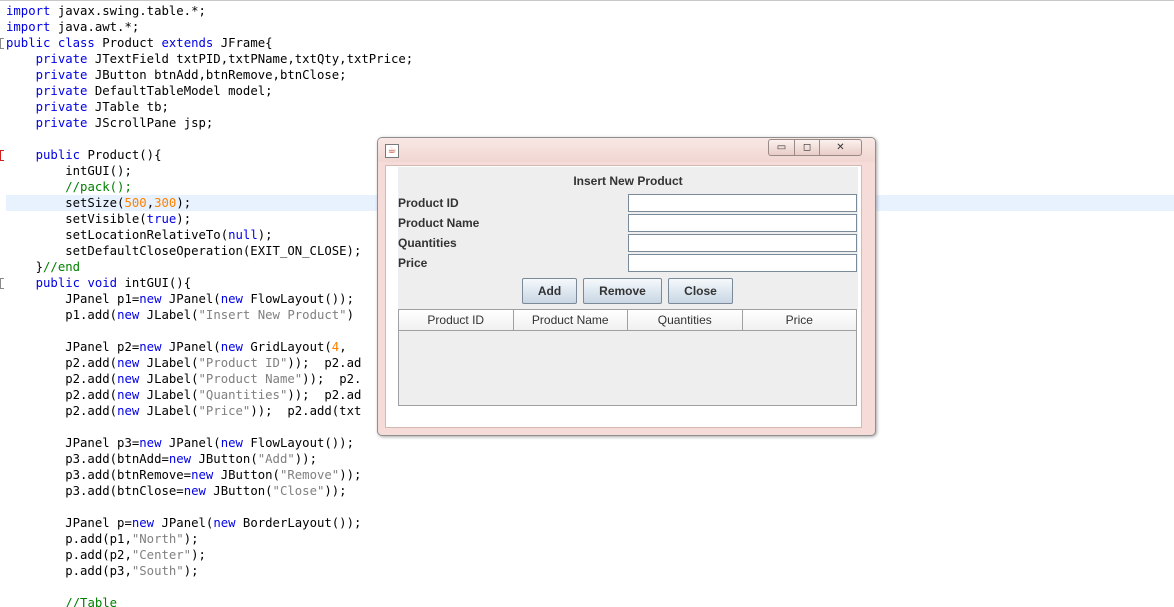 This screenshot has height=607, width=1174. What do you see at coordinates (69, 555) in the screenshot?
I see `code-token: p.add(p2,` at bounding box center [69, 555].